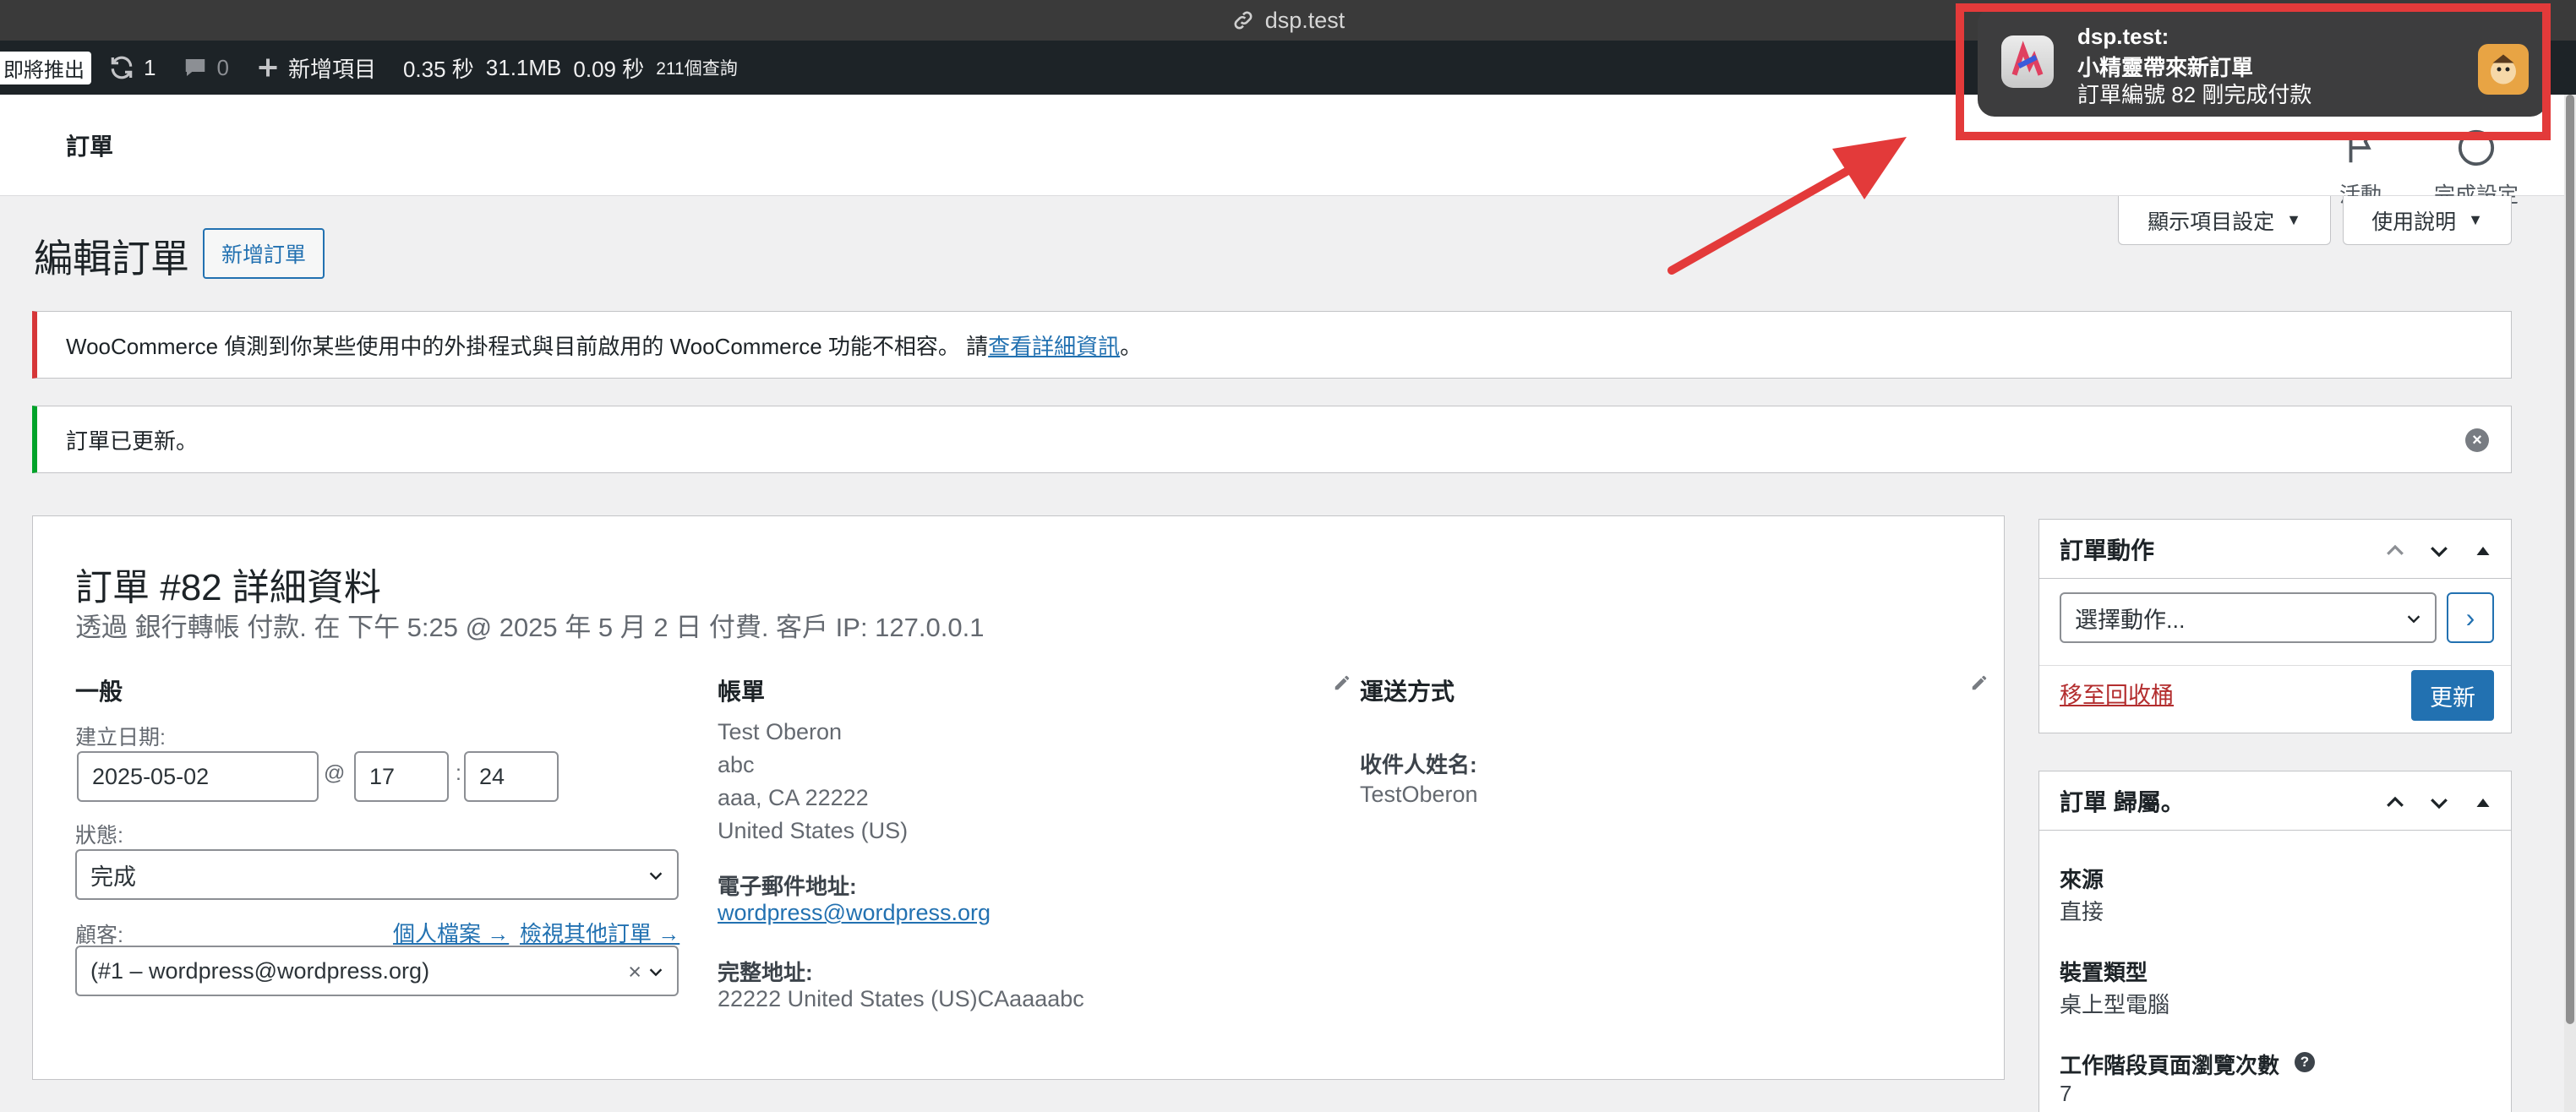 This screenshot has height=1112, width=2576. Describe the element at coordinates (99, 836) in the screenshot. I see `status-label: 狀態:` at that location.